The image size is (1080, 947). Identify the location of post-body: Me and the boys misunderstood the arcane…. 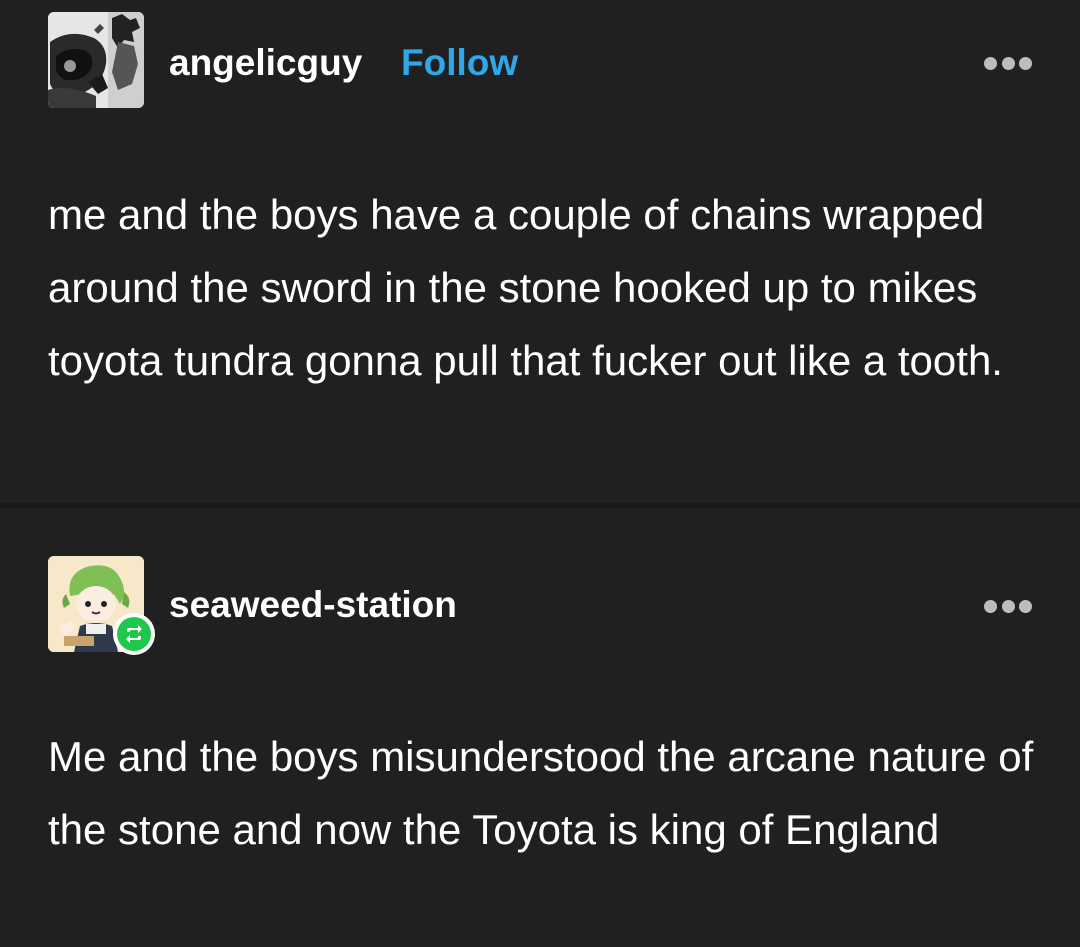
(541, 793).